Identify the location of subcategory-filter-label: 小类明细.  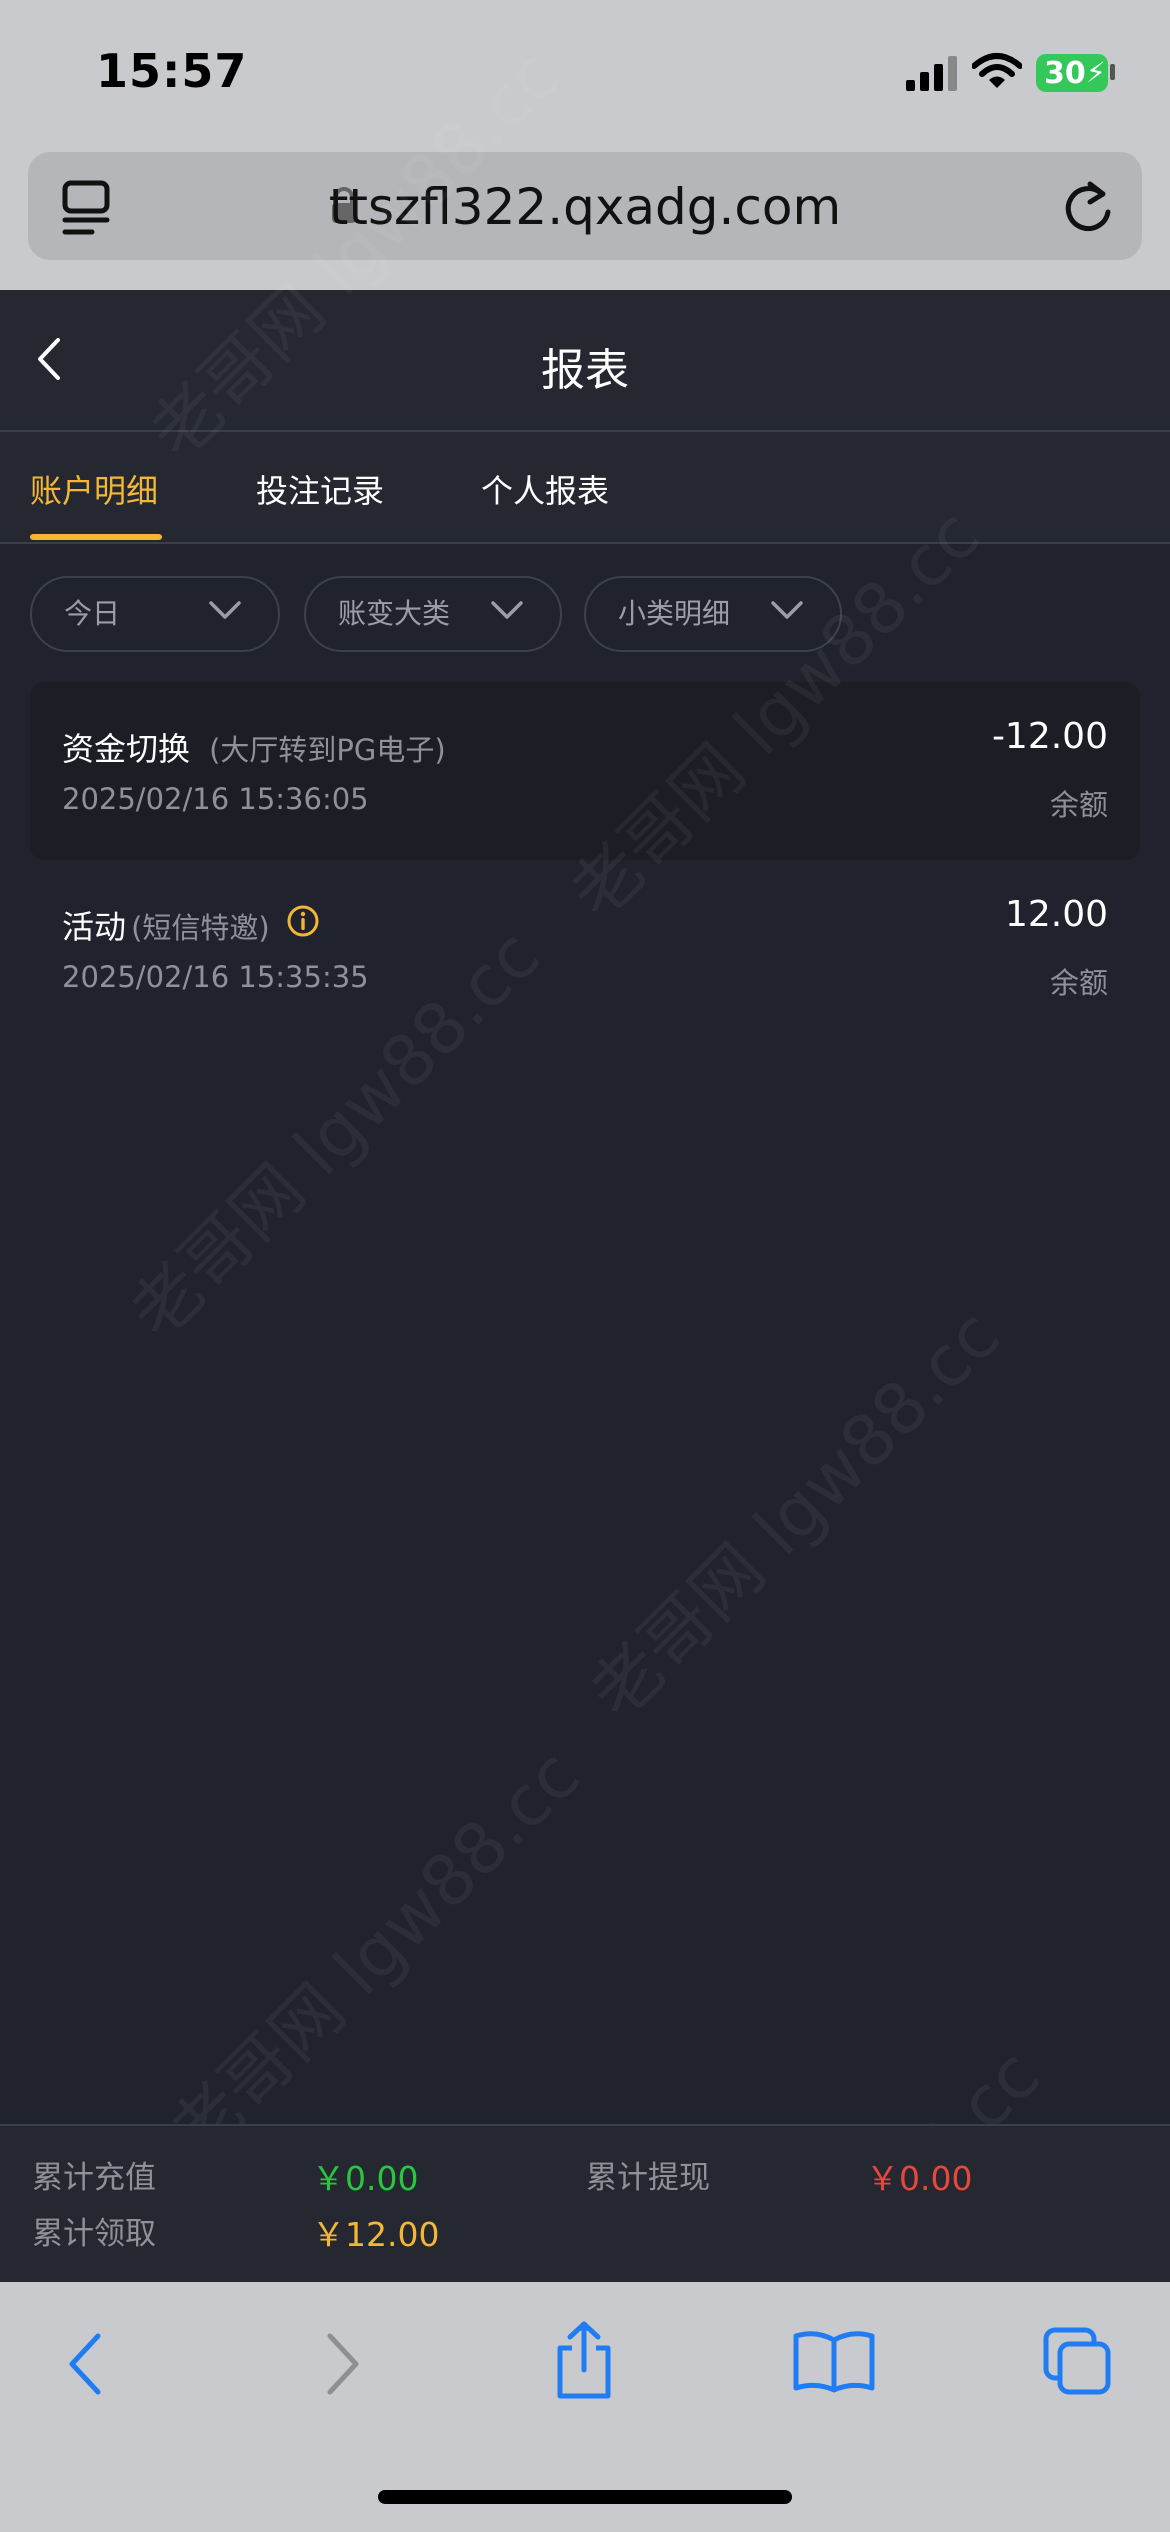
(674, 613).